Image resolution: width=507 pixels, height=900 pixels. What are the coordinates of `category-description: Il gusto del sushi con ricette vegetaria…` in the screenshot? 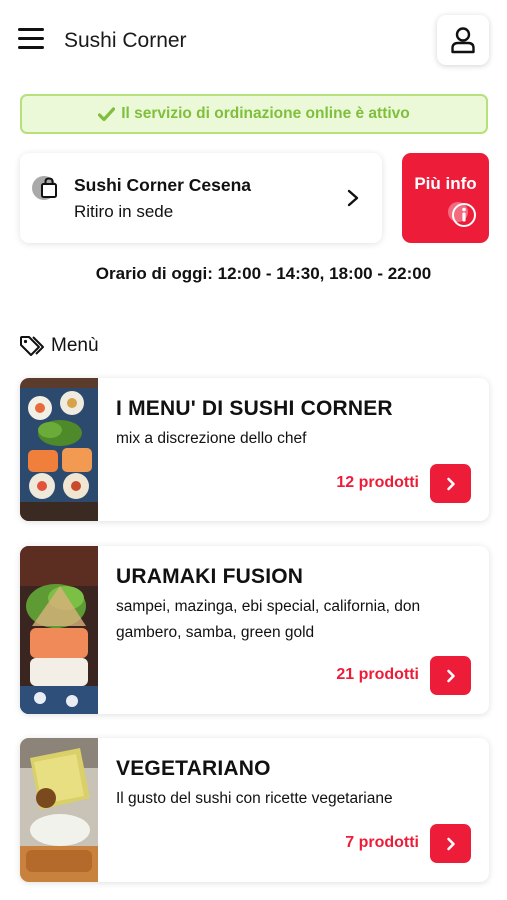 It's located at (254, 798).